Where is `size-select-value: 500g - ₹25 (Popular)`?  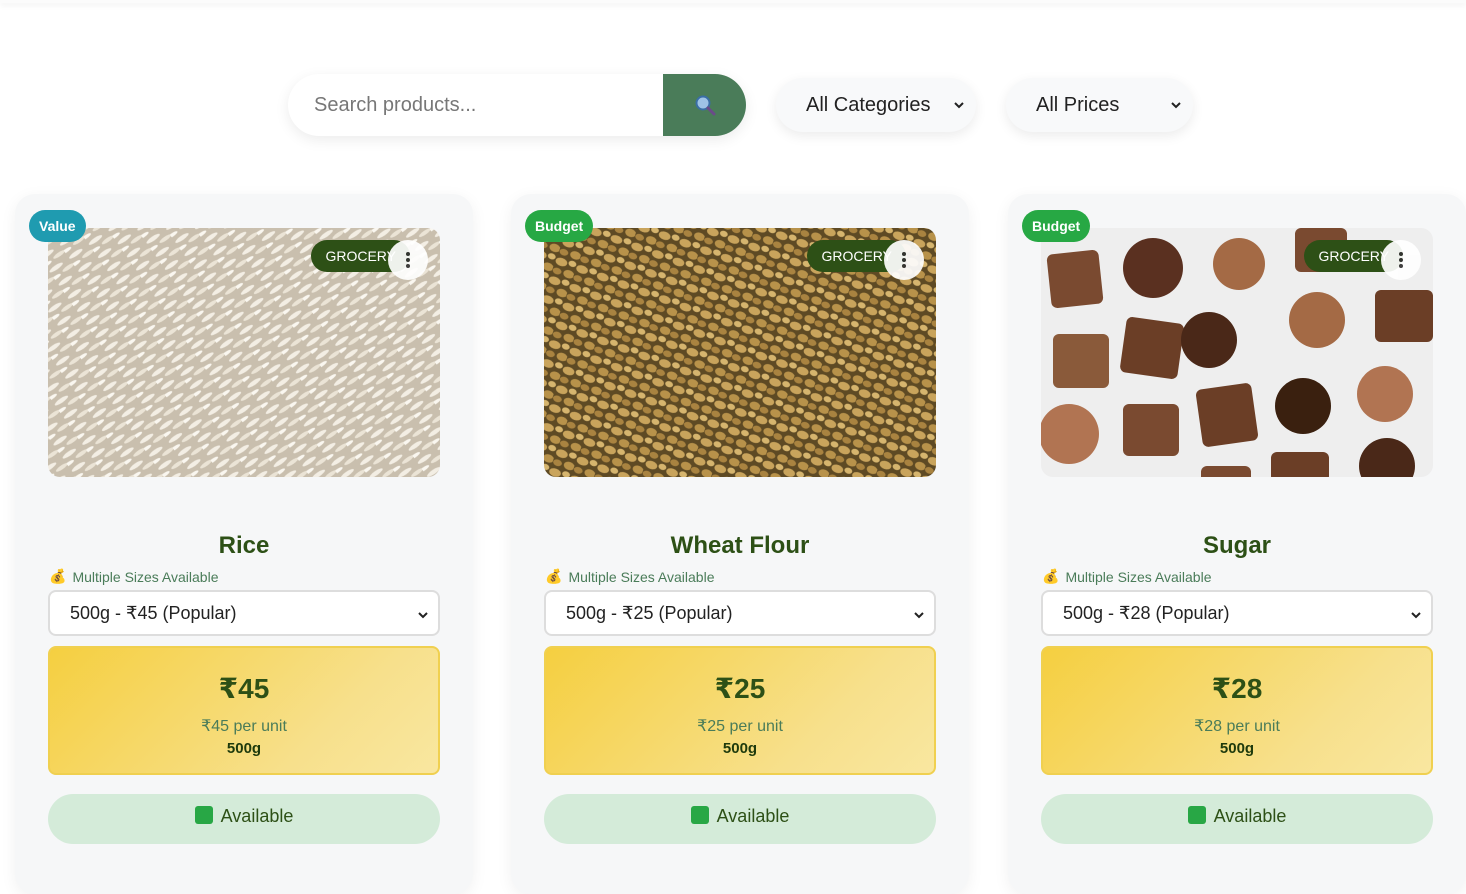
size-select-value: 500g - ₹25 (Popular) is located at coordinates (649, 612).